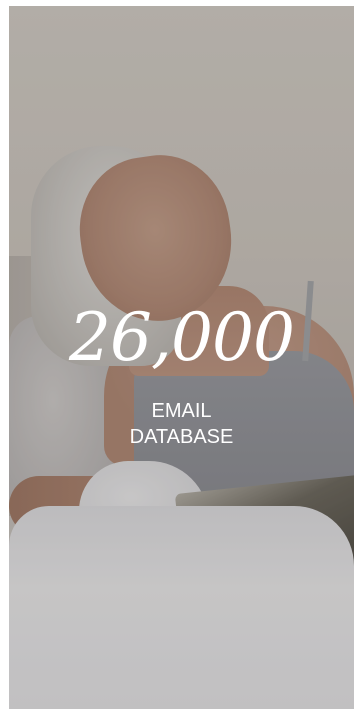  Describe the element at coordinates (182, 337) in the screenshot. I see `stat-number: 26,000` at that location.